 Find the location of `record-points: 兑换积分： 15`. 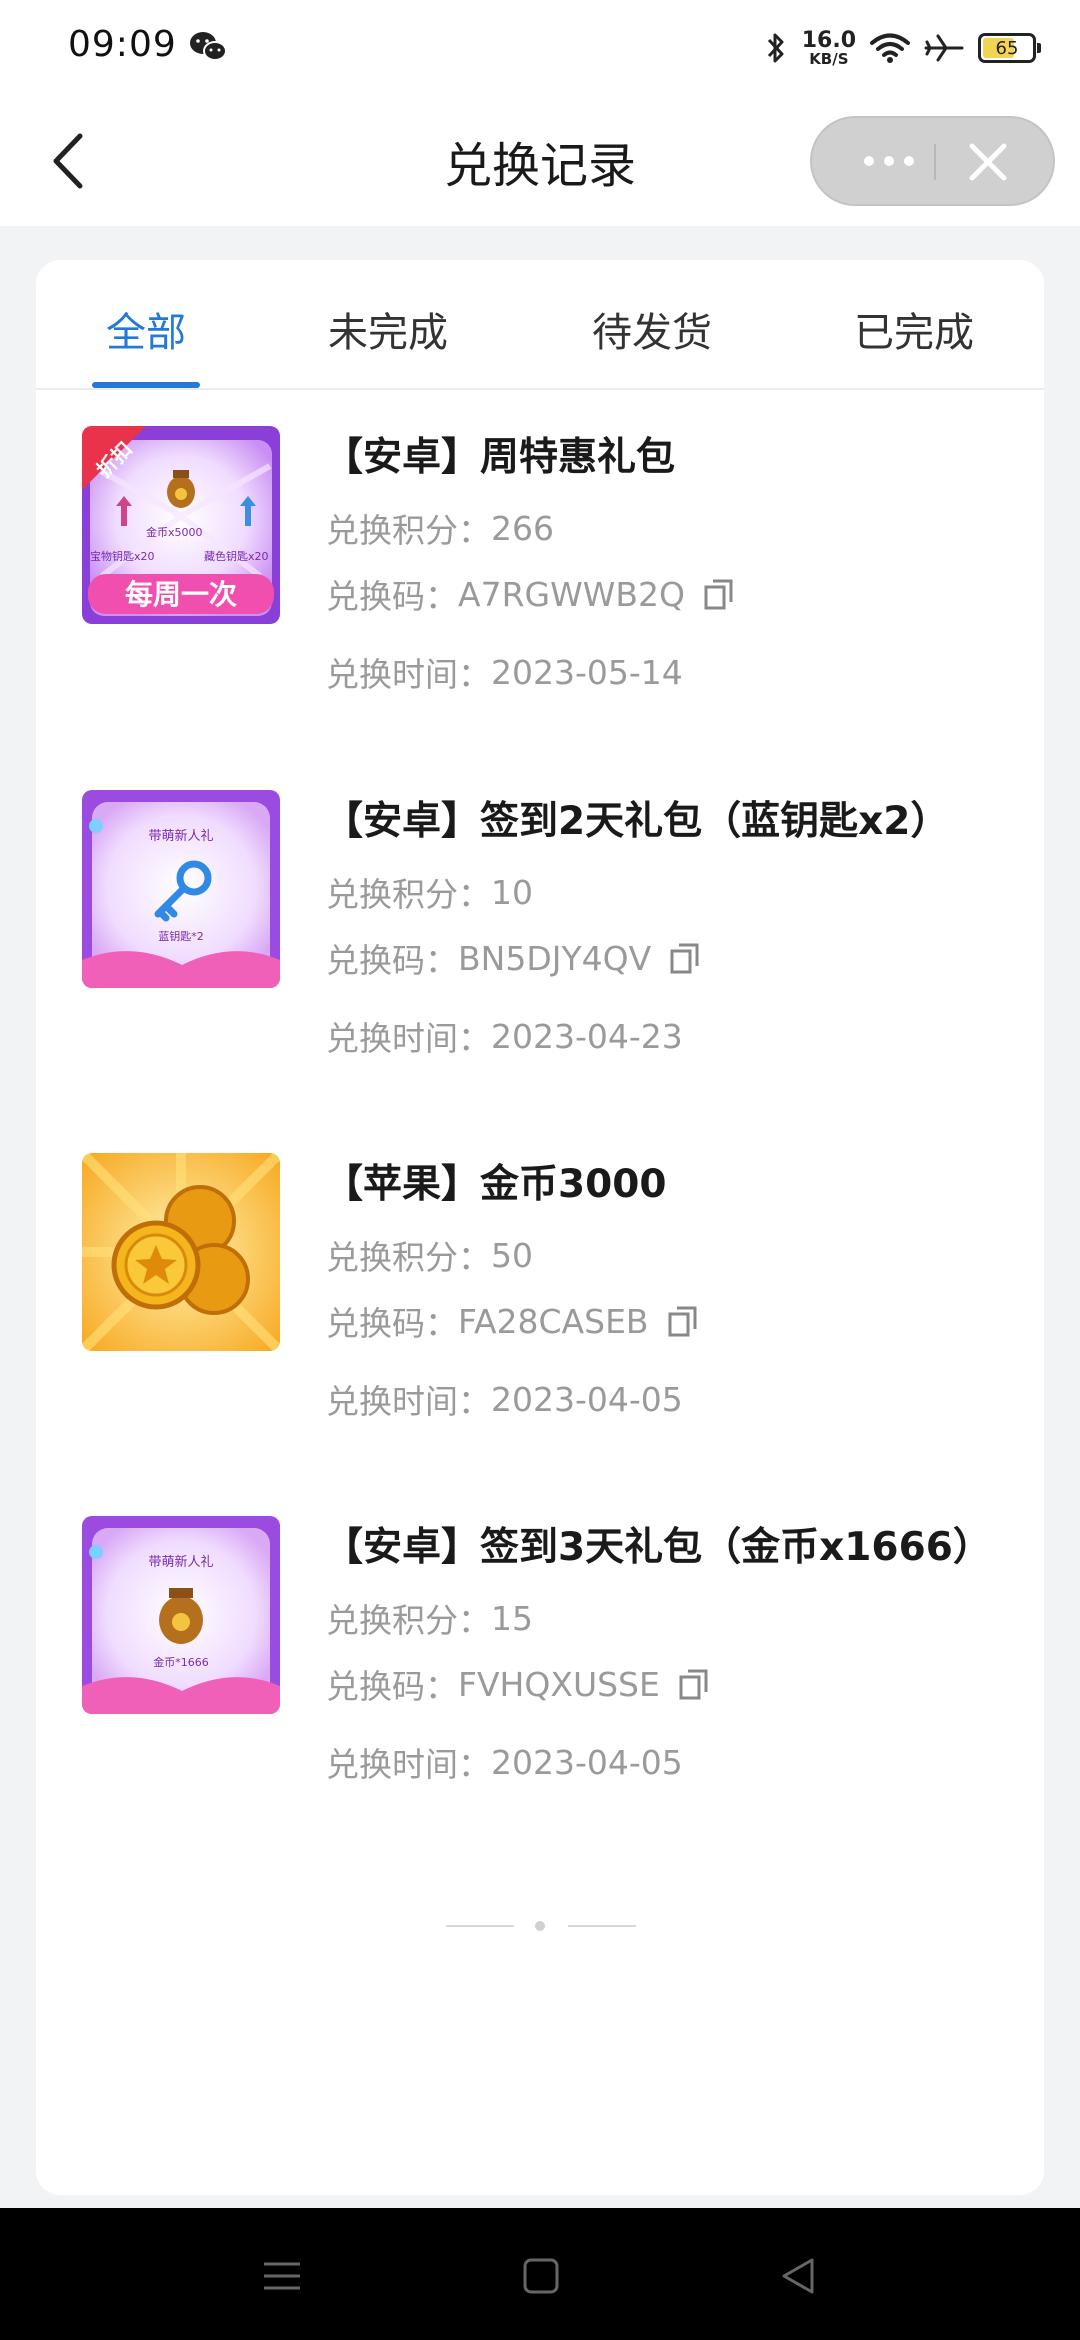

record-points: 兑换积分： 15 is located at coordinates (429, 1619).